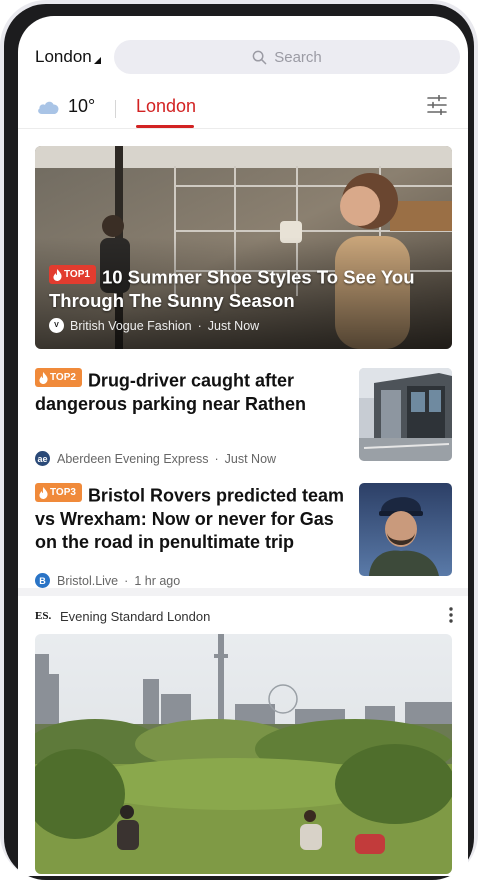  I want to click on top3-badge-label: TOP3, so click(63, 492).